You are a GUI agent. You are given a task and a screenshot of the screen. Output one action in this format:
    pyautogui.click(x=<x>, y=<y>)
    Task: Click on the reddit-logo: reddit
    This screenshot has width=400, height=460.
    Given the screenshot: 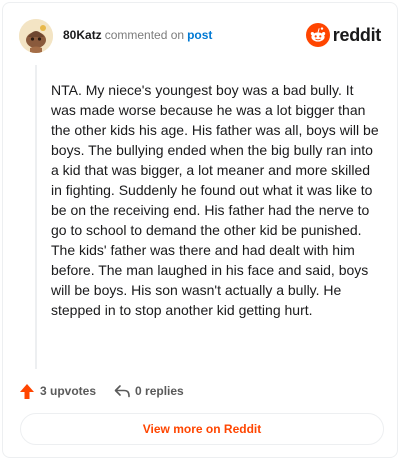 What is the action you would take?
    pyautogui.click(x=343, y=35)
    